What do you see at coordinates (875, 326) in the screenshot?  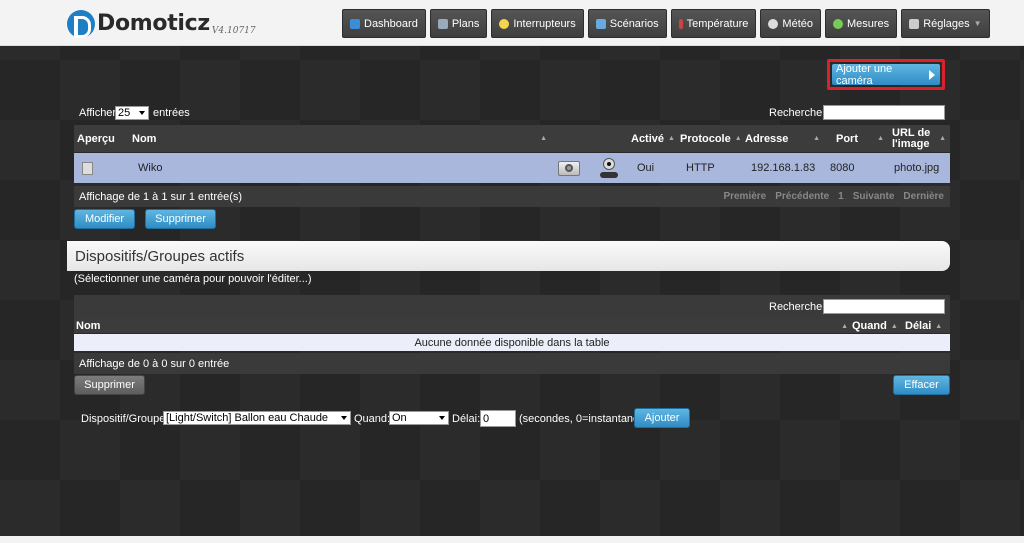 I see `col-when: Quand ▲` at bounding box center [875, 326].